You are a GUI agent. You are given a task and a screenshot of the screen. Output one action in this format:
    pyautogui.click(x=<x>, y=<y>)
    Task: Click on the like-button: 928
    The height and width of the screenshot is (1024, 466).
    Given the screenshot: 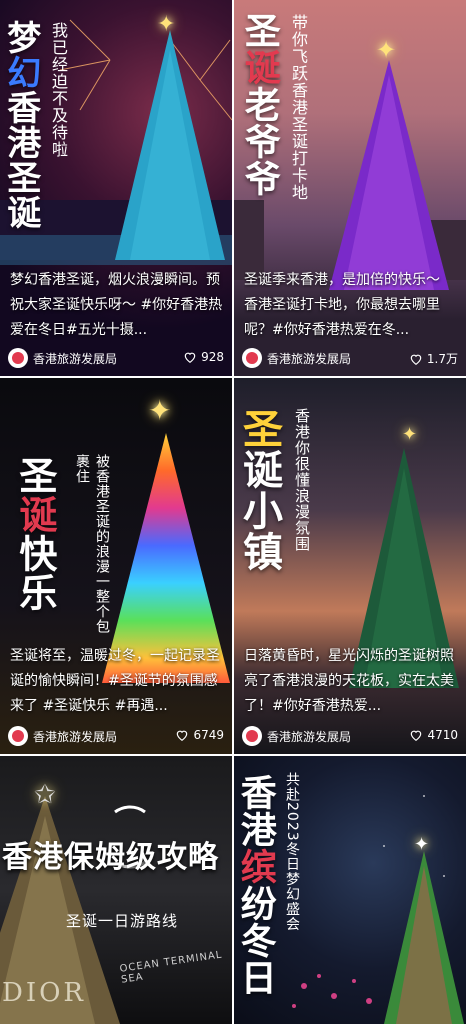 What is the action you would take?
    pyautogui.click(x=203, y=357)
    